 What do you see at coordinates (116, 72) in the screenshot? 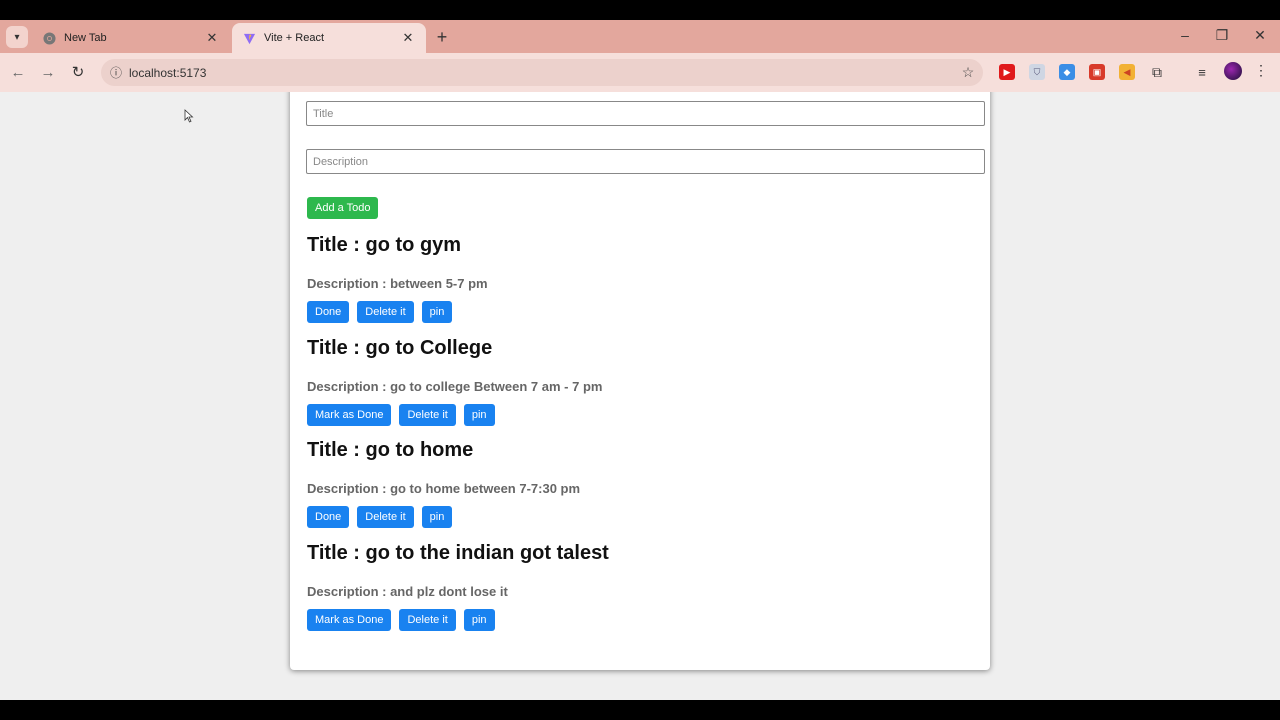
I see `site-info-icon: ⓘ` at bounding box center [116, 72].